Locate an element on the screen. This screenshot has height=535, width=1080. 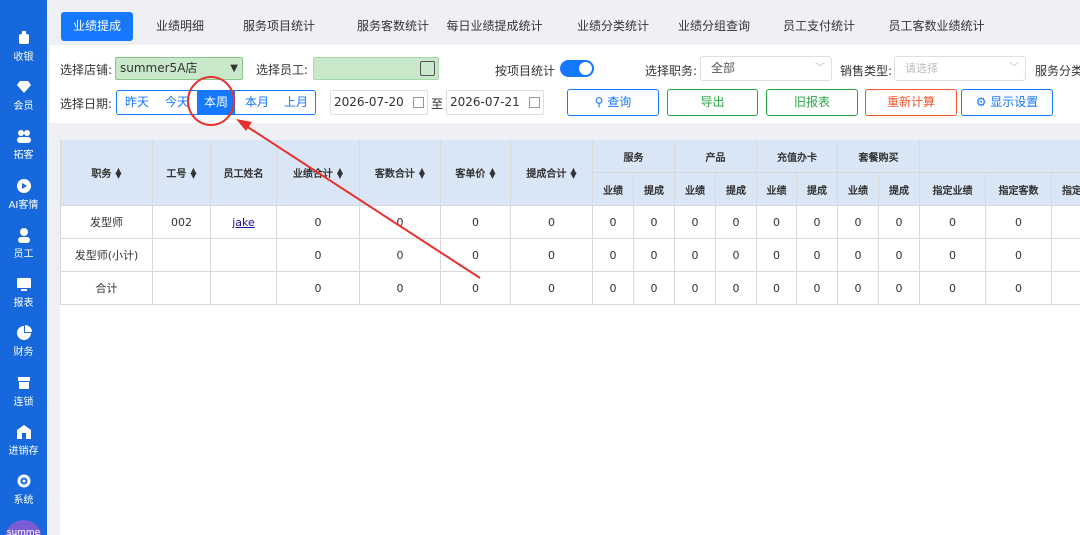
col-group-product: 产品 is located at coordinates (716, 156).